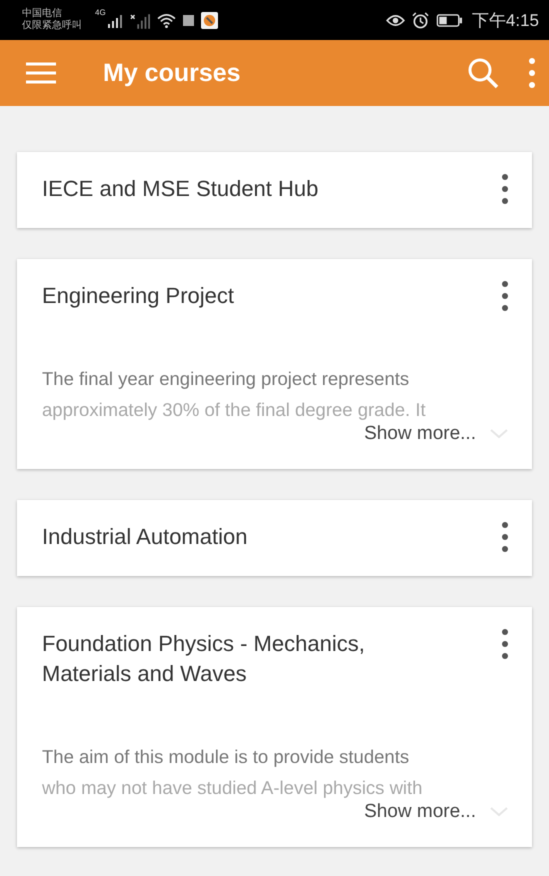 This screenshot has height=876, width=549. I want to click on carrier-text: 中国电信 仅限紧急呼叫, so click(52, 20).